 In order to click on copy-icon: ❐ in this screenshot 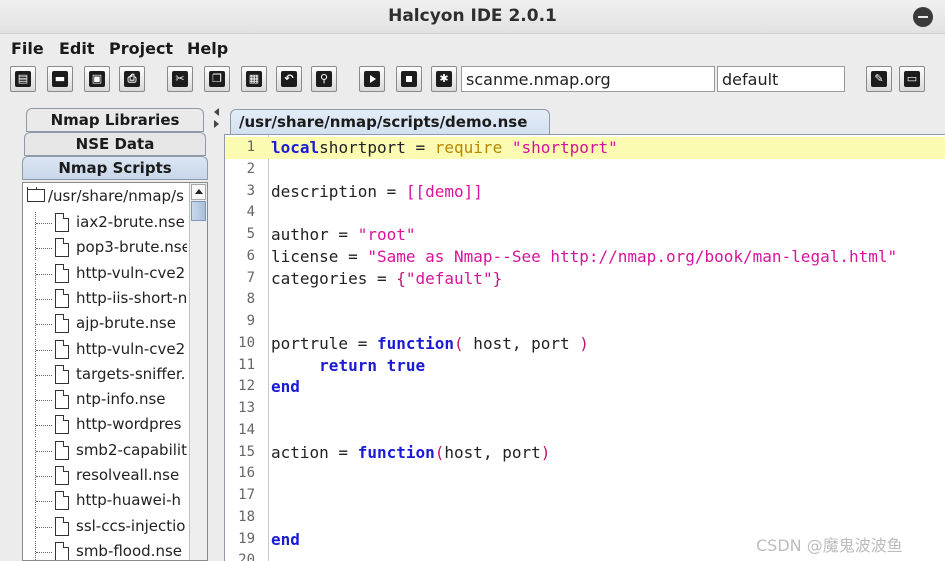, I will do `click(217, 79)`.